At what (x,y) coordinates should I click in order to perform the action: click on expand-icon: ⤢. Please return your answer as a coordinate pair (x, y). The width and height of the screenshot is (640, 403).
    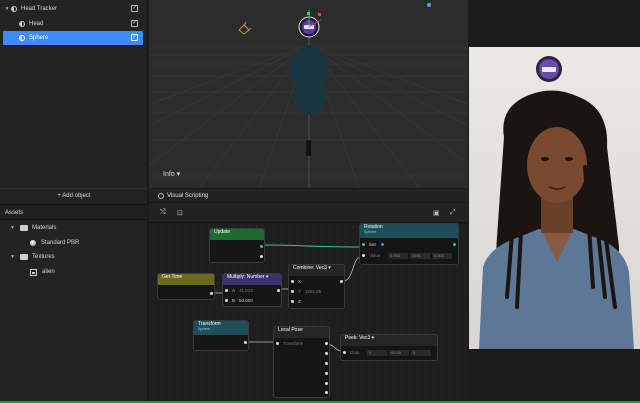
    Looking at the image, I should click on (453, 213).